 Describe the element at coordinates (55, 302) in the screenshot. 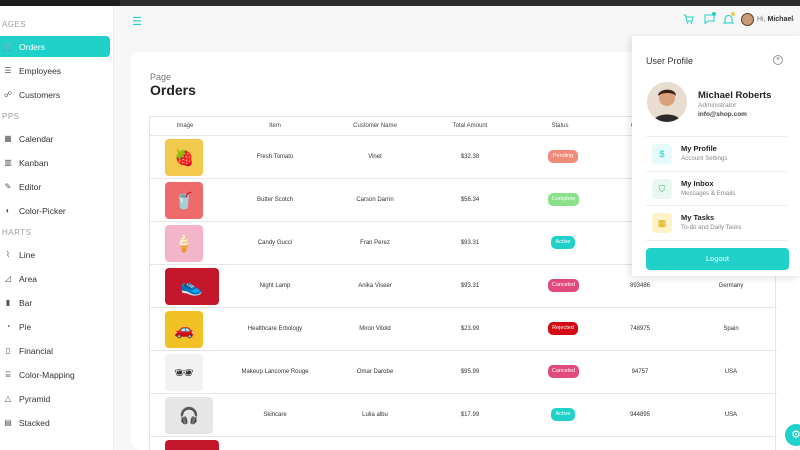

I see `sidebar-item-bar: ▮ Bar` at that location.